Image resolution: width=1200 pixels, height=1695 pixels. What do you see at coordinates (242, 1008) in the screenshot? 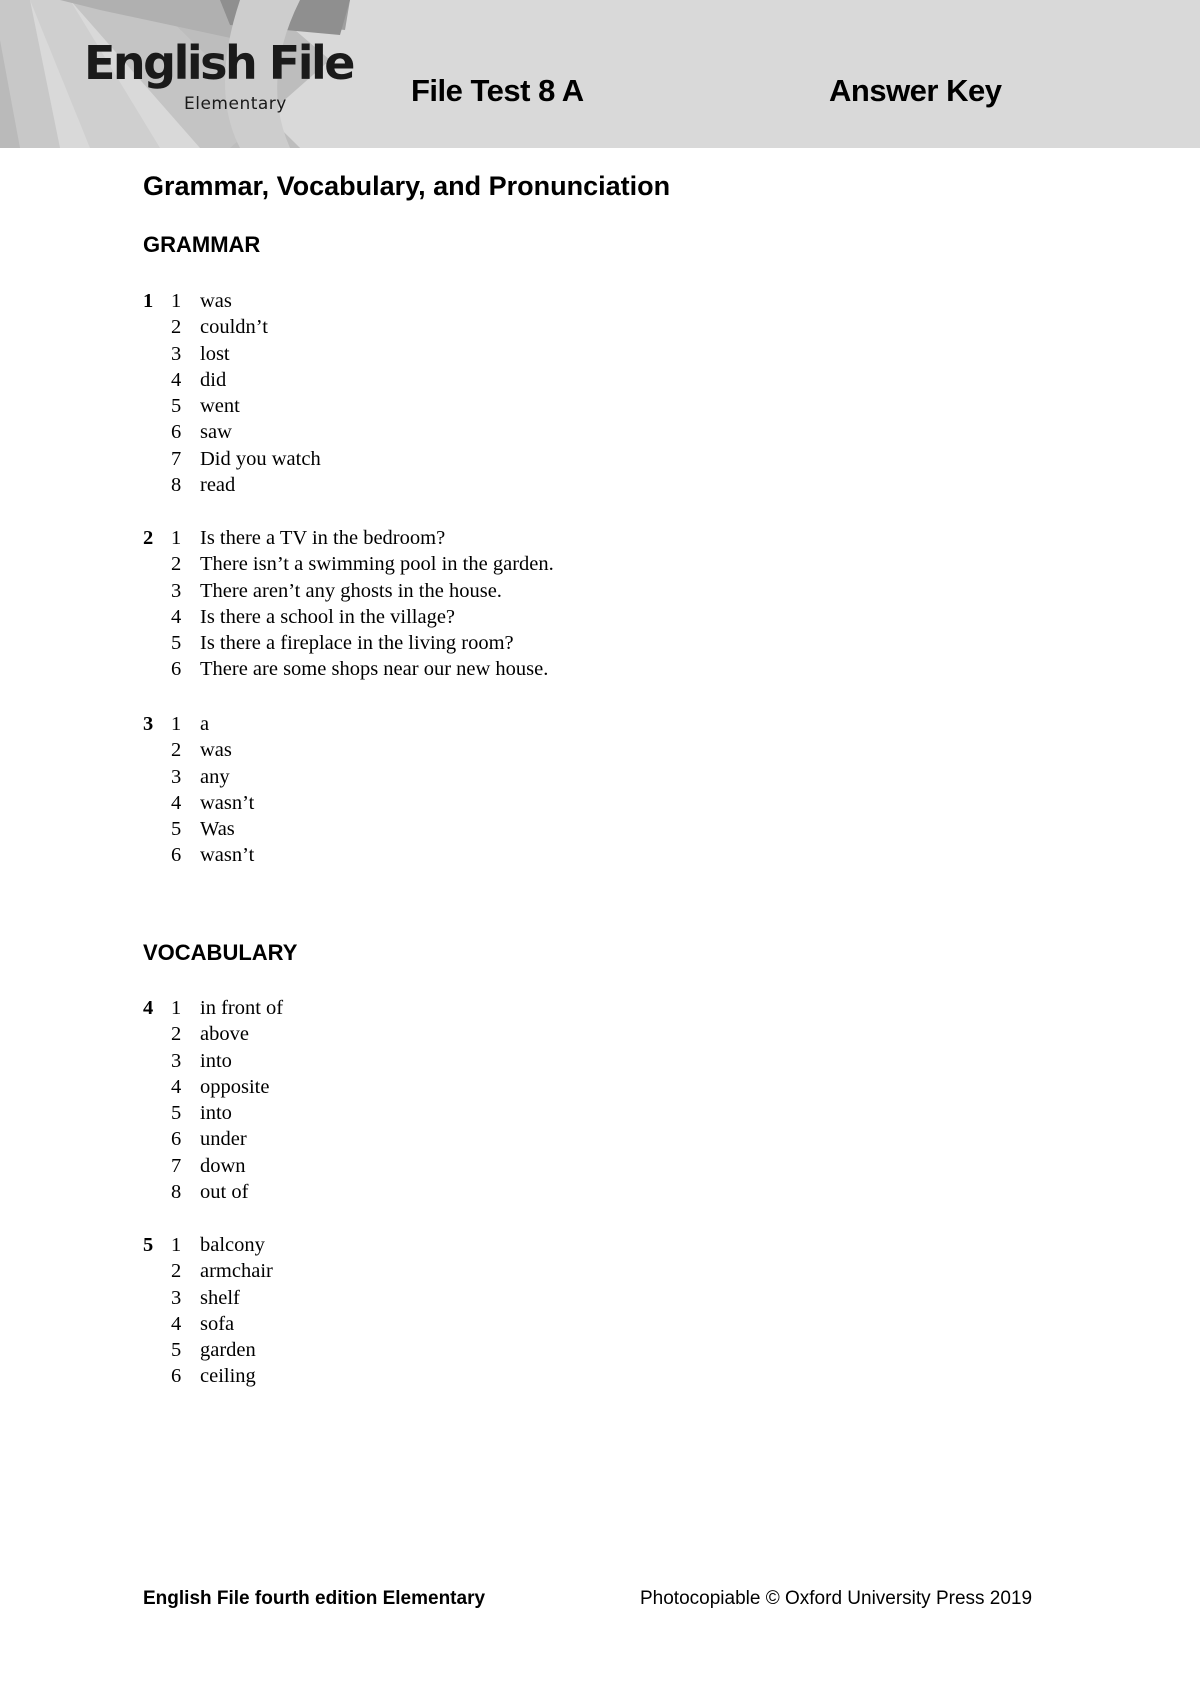
I see `answer-text: in front of` at bounding box center [242, 1008].